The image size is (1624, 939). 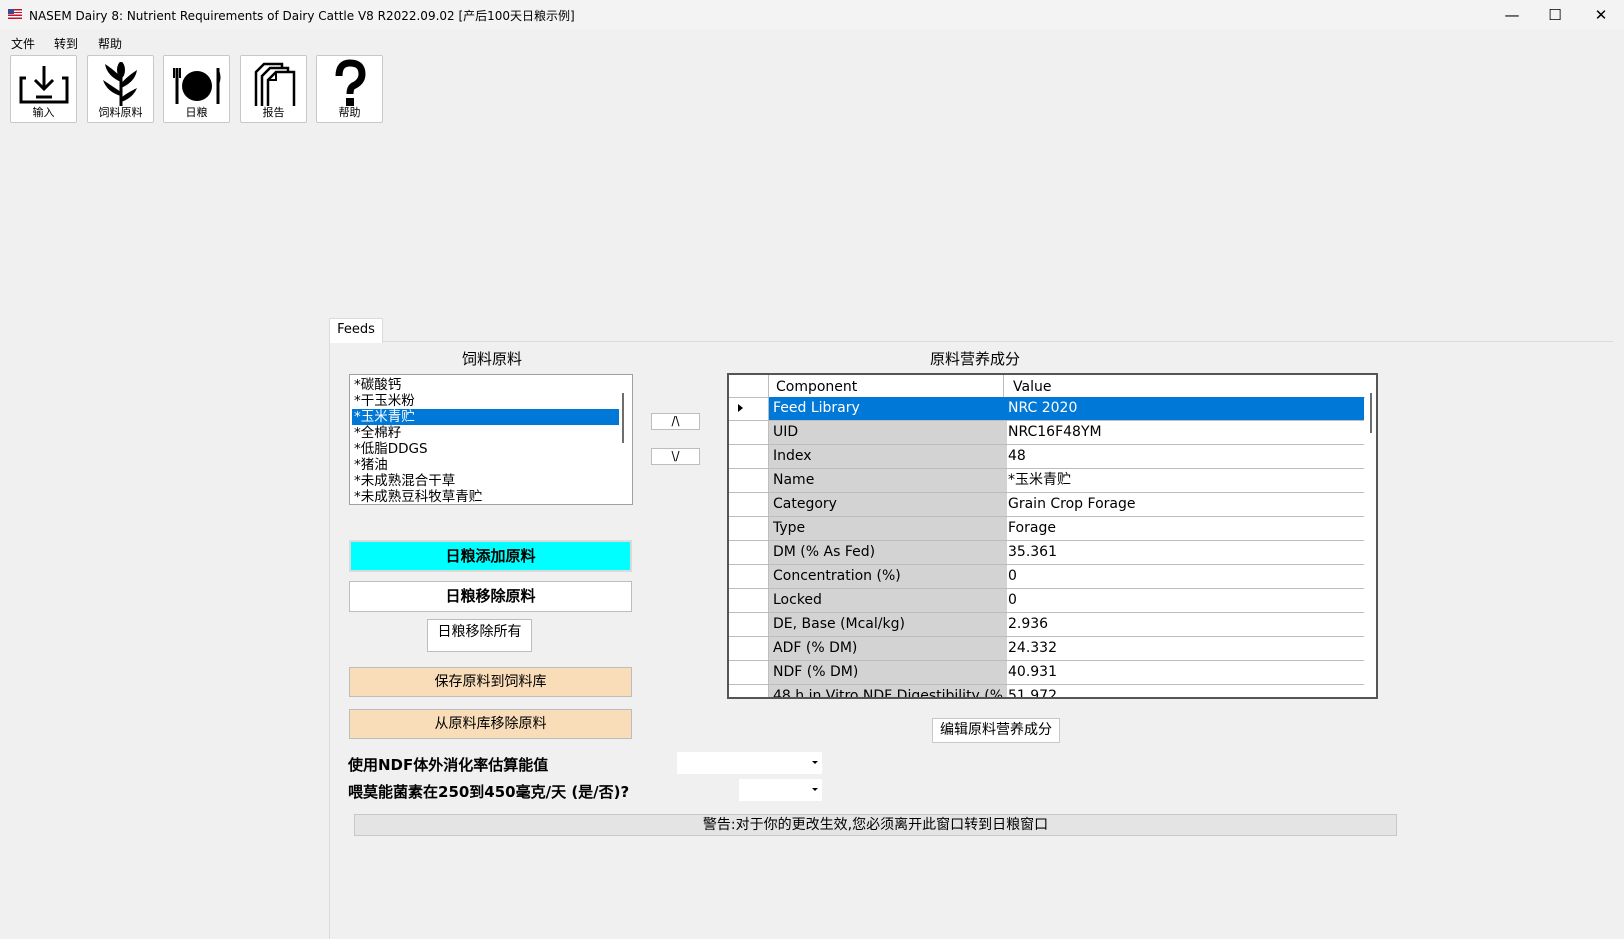 What do you see at coordinates (1184, 432) in the screenshot?
I see `value-cell: NRC16F48YM` at bounding box center [1184, 432].